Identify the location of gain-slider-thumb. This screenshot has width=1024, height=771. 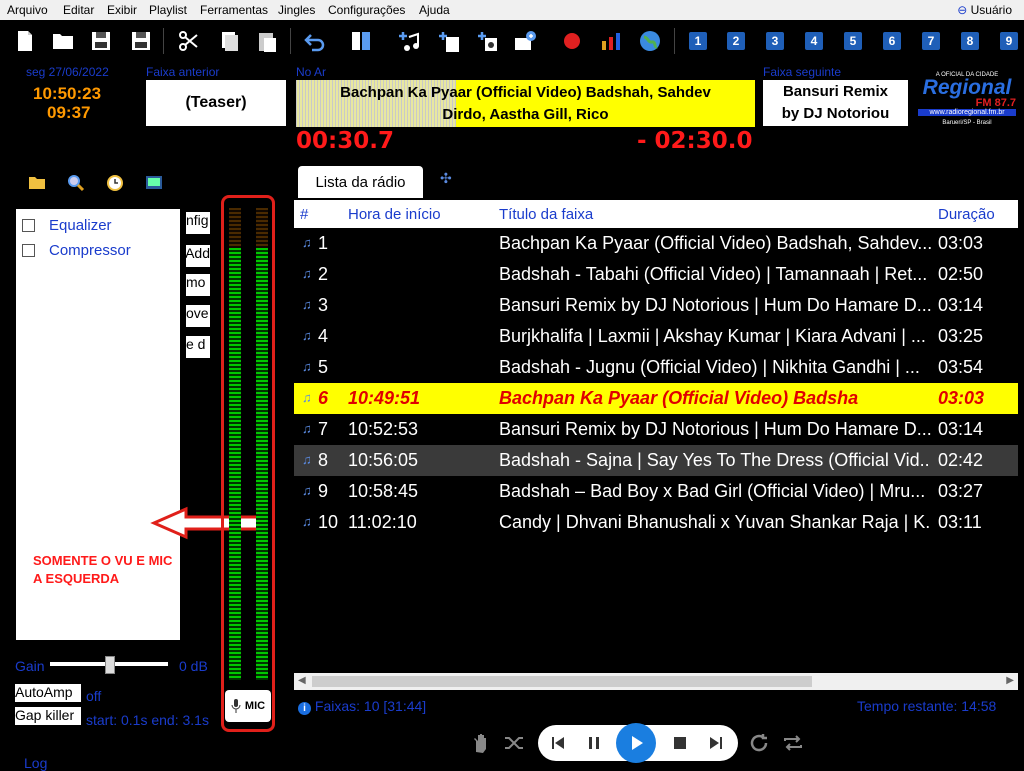
(110, 665).